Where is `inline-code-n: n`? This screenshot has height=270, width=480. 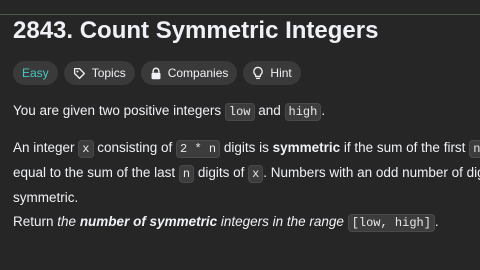
inline-code-n: n is located at coordinates (474, 149).